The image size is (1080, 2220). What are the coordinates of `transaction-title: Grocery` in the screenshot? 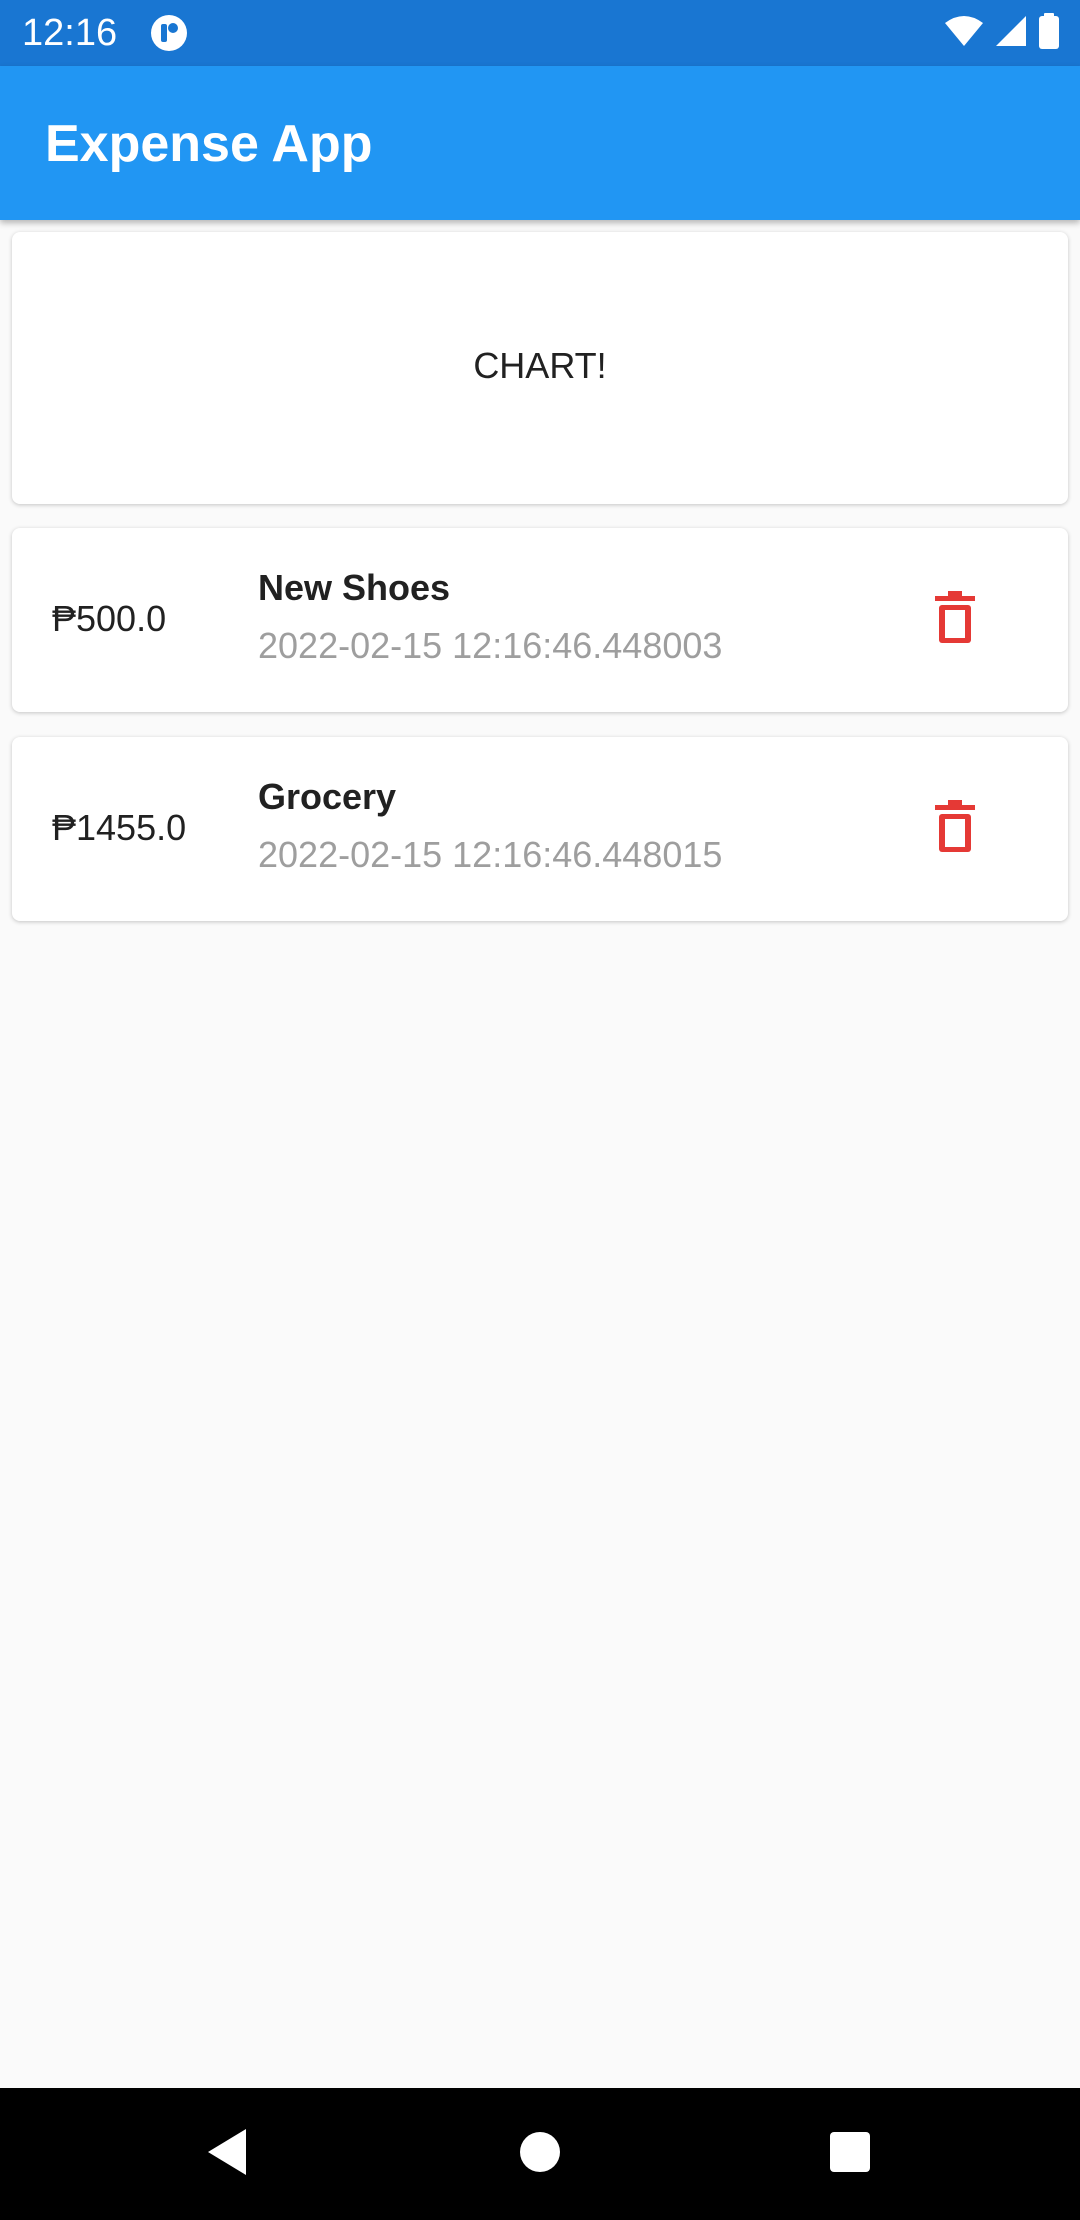 It's located at (327, 796).